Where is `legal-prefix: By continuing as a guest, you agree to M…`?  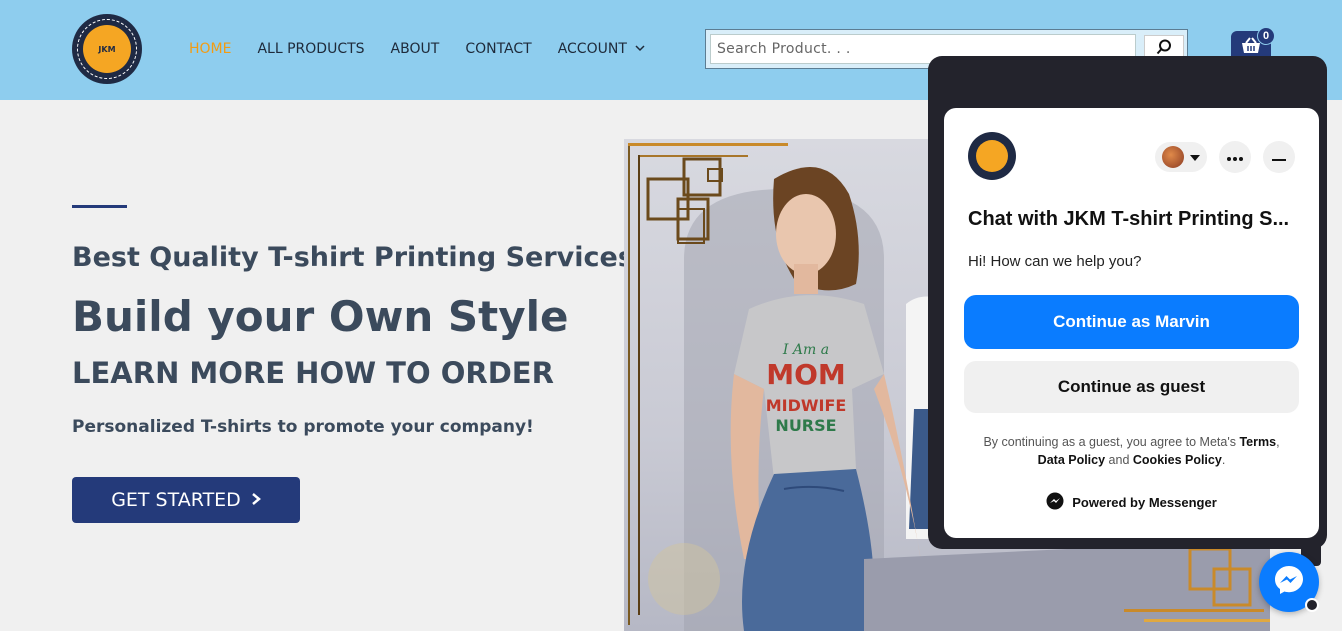
legal-prefix: By continuing as a guest, you agree to M… is located at coordinates (1109, 442).